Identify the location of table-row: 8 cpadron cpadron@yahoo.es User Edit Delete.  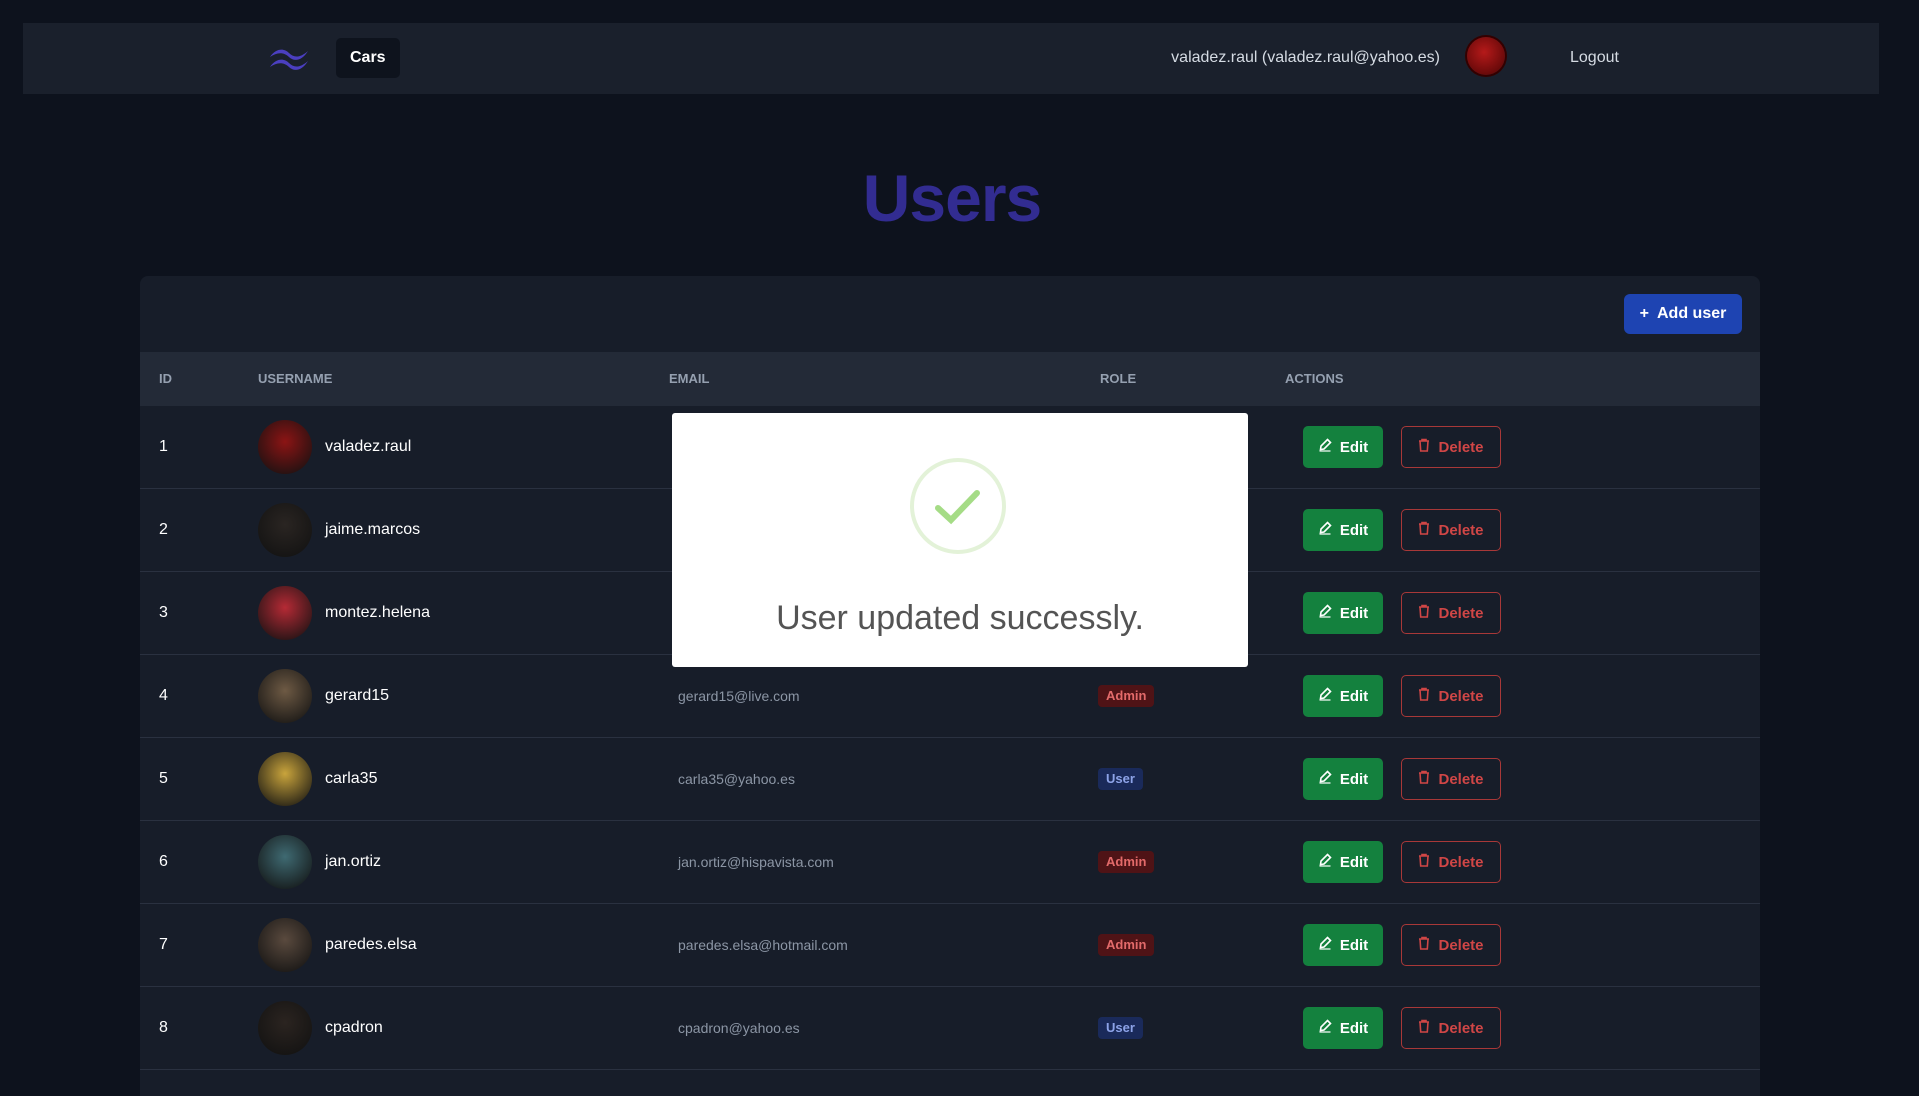
(950, 1028).